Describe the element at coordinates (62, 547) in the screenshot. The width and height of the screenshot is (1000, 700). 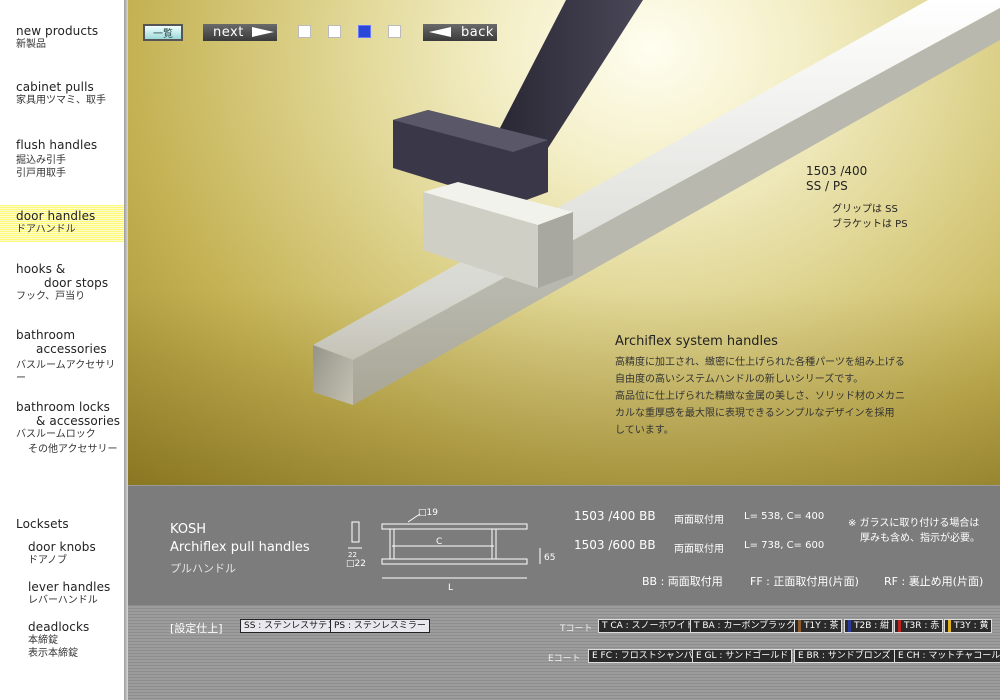
I see `nav-label: door knobs` at that location.